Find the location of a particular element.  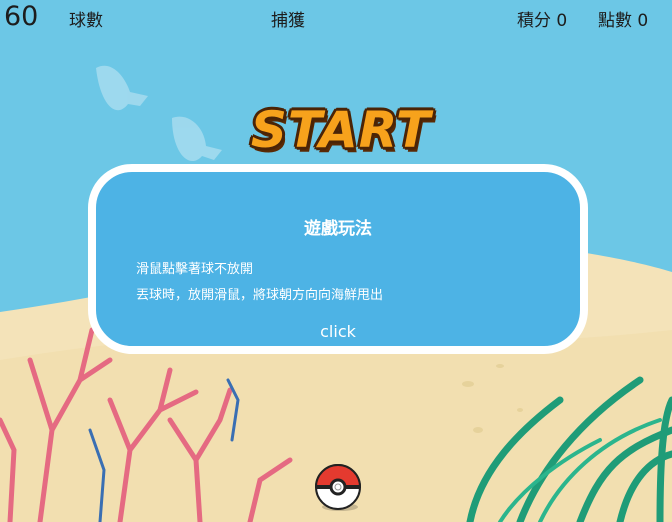

balls-label: 球數 is located at coordinates (86, 21).